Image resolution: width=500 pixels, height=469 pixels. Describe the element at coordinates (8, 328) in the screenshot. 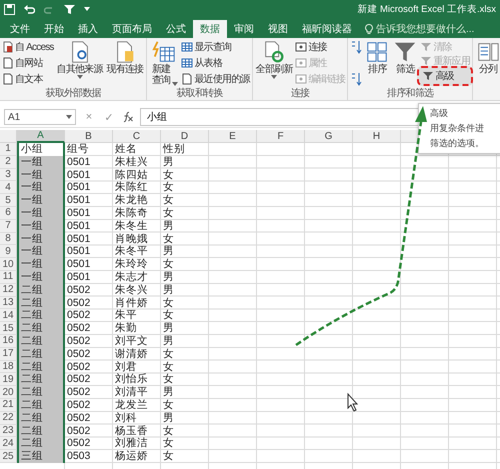

I see `row-header: 15` at that location.